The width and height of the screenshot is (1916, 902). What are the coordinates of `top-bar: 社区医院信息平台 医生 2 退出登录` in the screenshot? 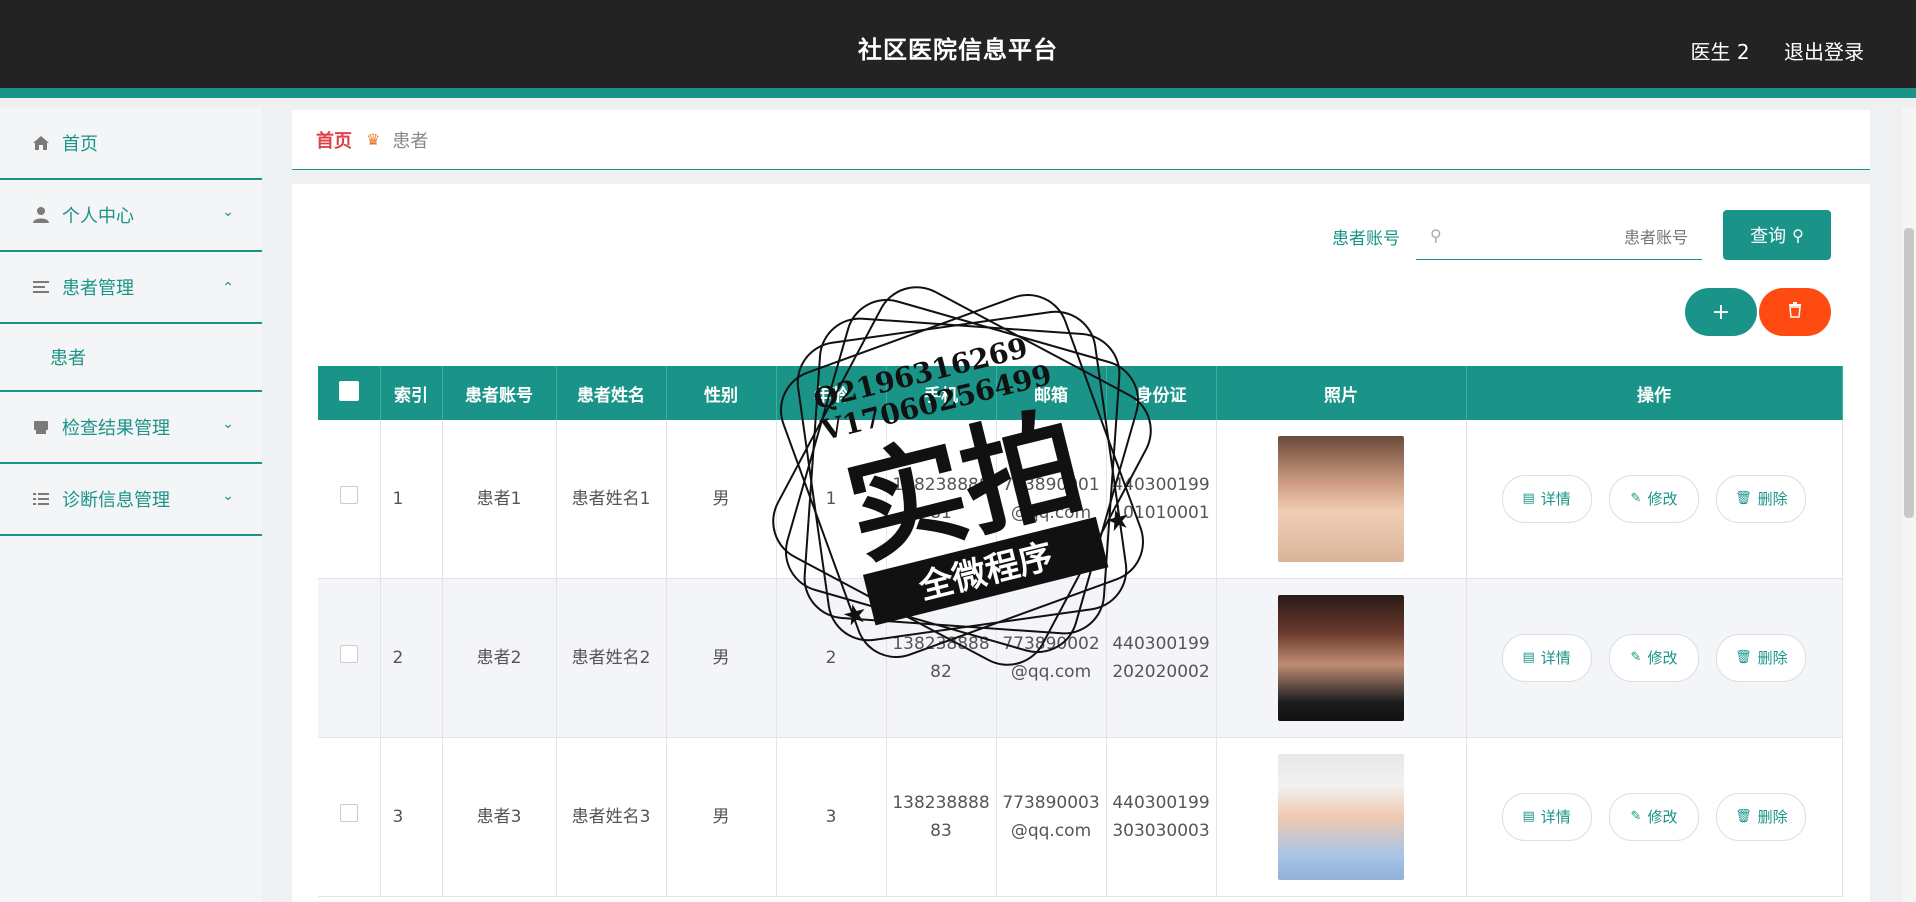 It's located at (958, 49).